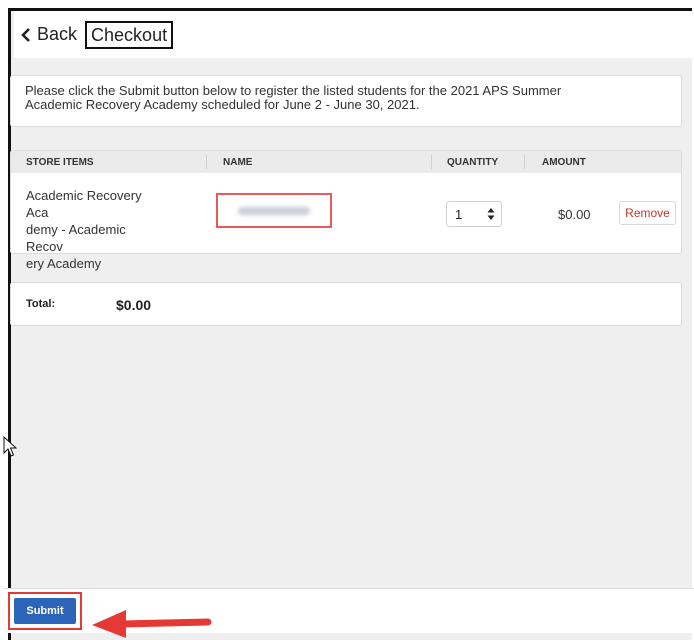 This screenshot has height=640, width=694. I want to click on column-header-amount: AMOUNT, so click(564, 162).